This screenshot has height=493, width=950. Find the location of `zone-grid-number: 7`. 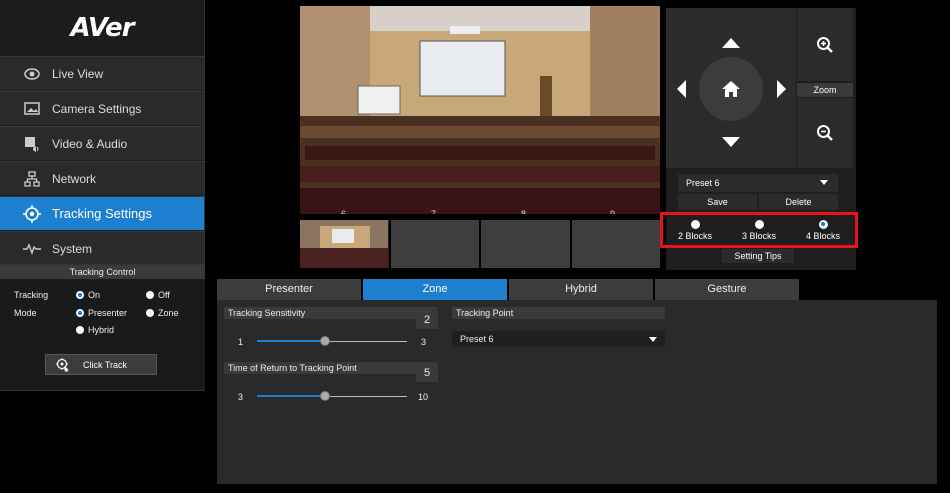

zone-grid-number: 7 is located at coordinates (434, 211).